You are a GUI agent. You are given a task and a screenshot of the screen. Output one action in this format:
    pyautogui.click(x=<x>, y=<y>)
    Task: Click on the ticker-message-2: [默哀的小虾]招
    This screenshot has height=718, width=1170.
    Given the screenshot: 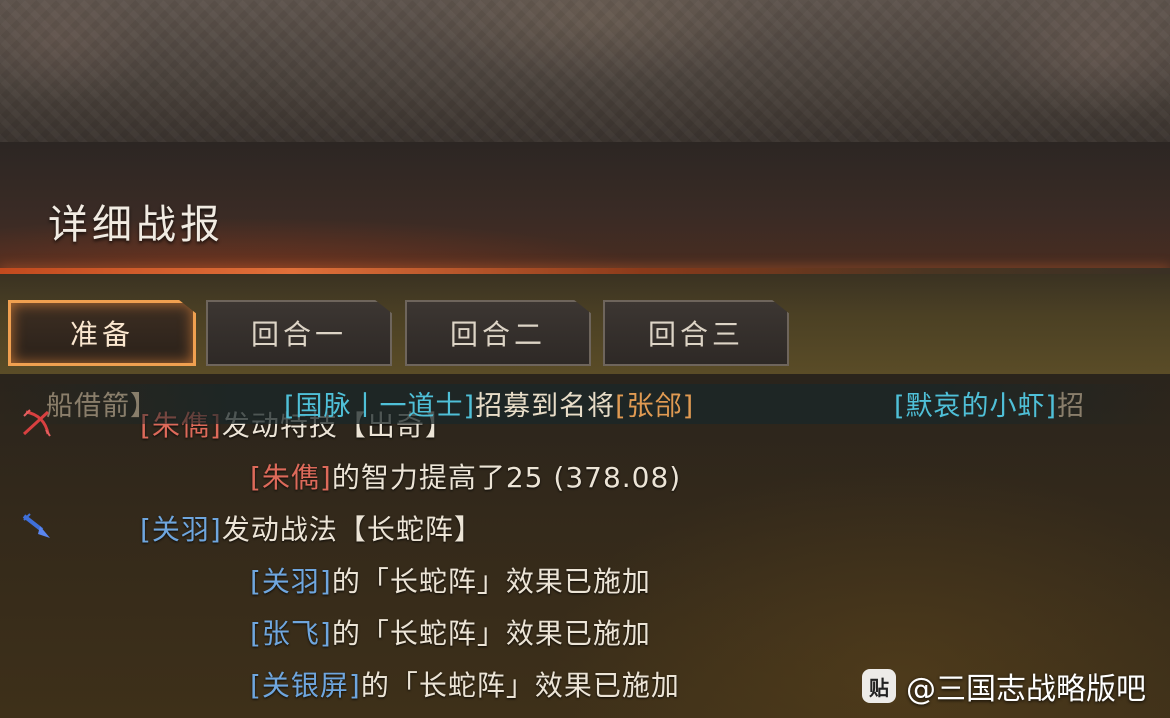 What is the action you would take?
    pyautogui.click(x=989, y=403)
    